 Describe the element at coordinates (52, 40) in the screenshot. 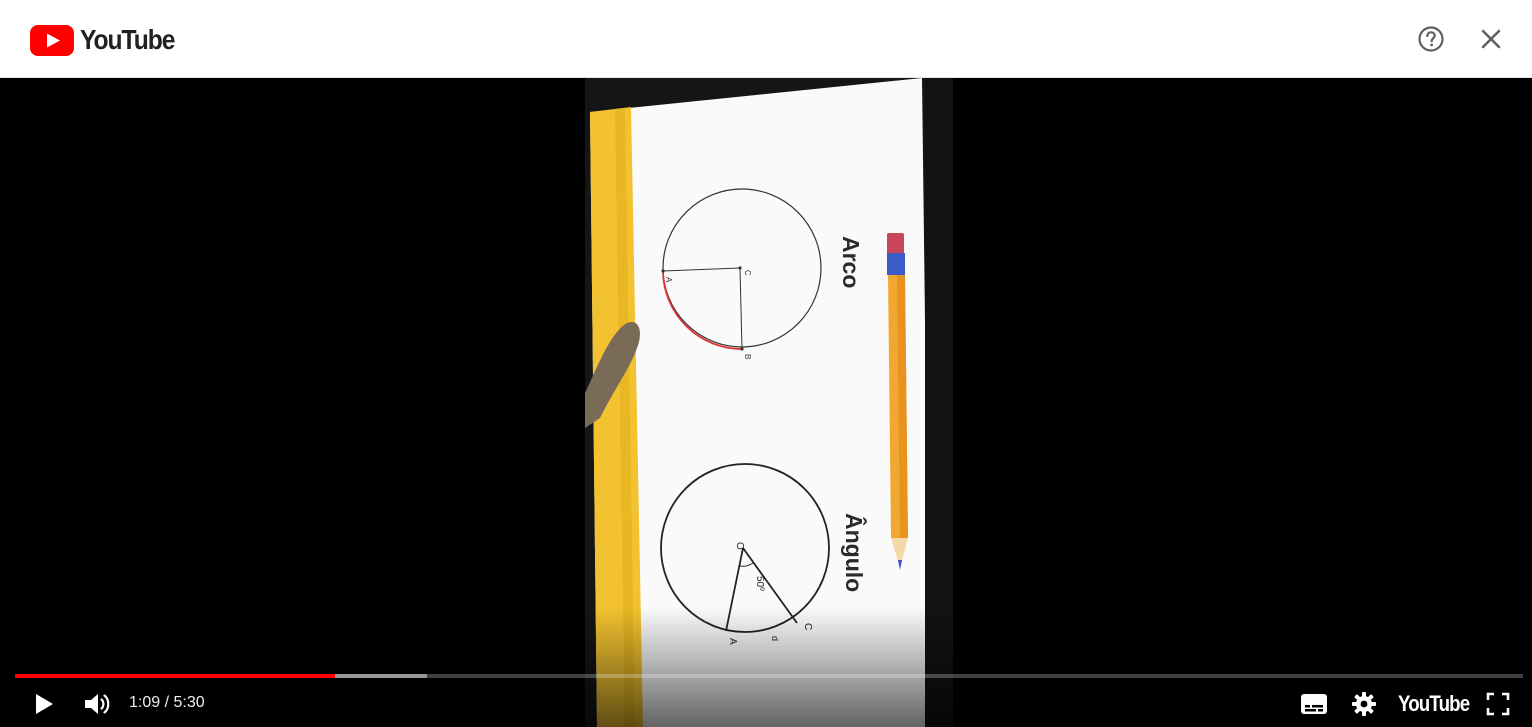

I see `youtube-play-icon` at that location.